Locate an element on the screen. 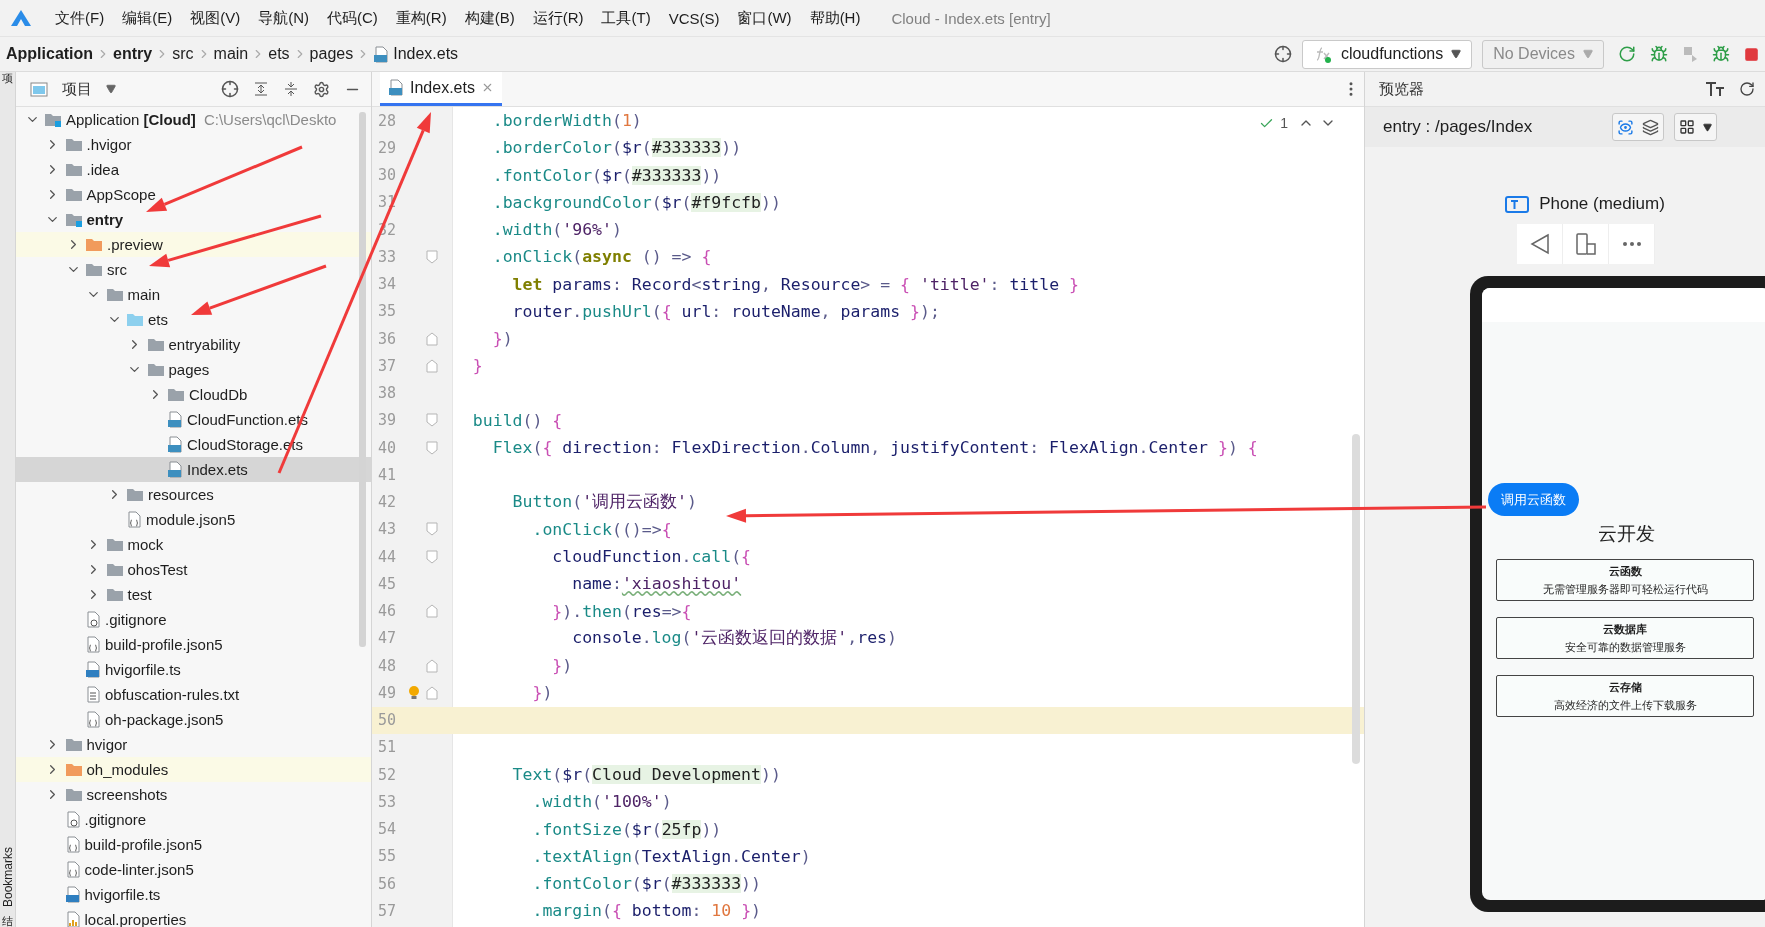 The width and height of the screenshot is (1765, 927). menu-item: 窗口(W) is located at coordinates (764, 18).